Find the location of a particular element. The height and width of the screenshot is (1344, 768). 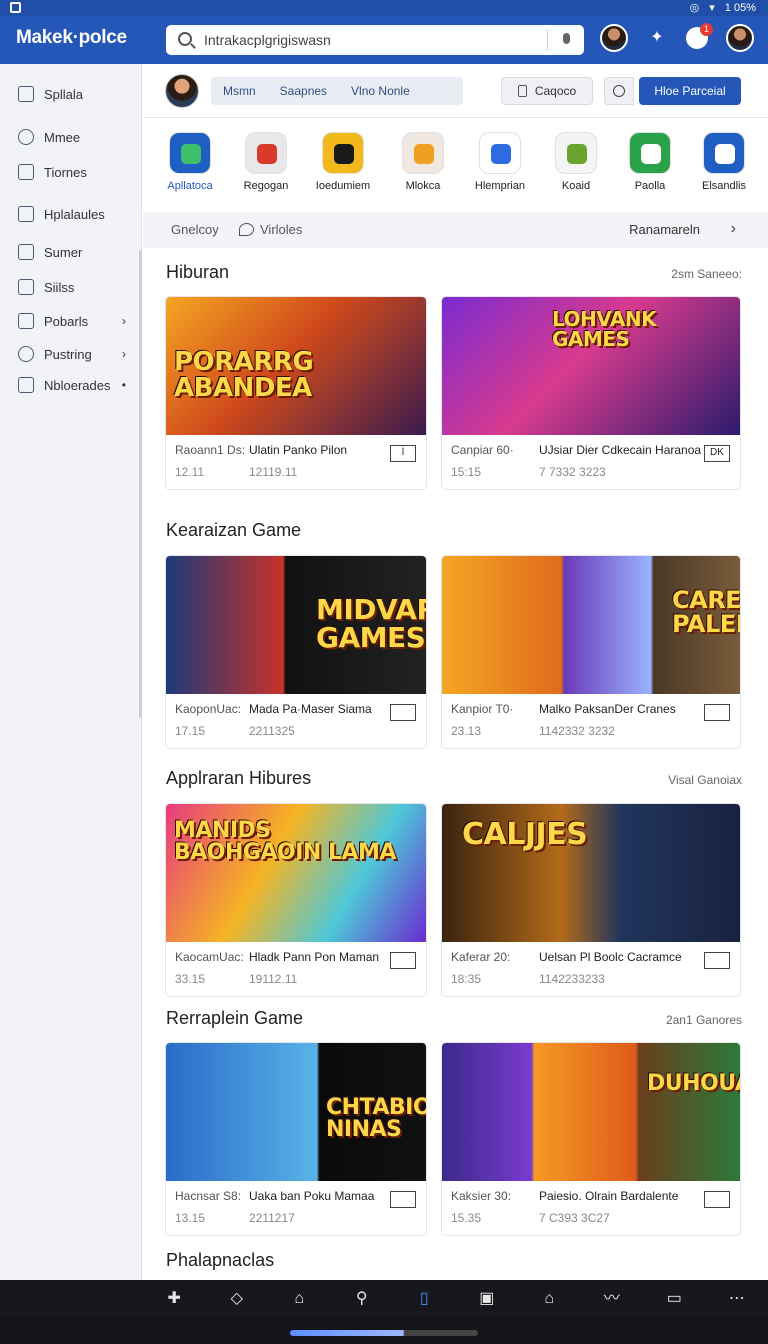

grid-icon is located at coordinates (26, 385).